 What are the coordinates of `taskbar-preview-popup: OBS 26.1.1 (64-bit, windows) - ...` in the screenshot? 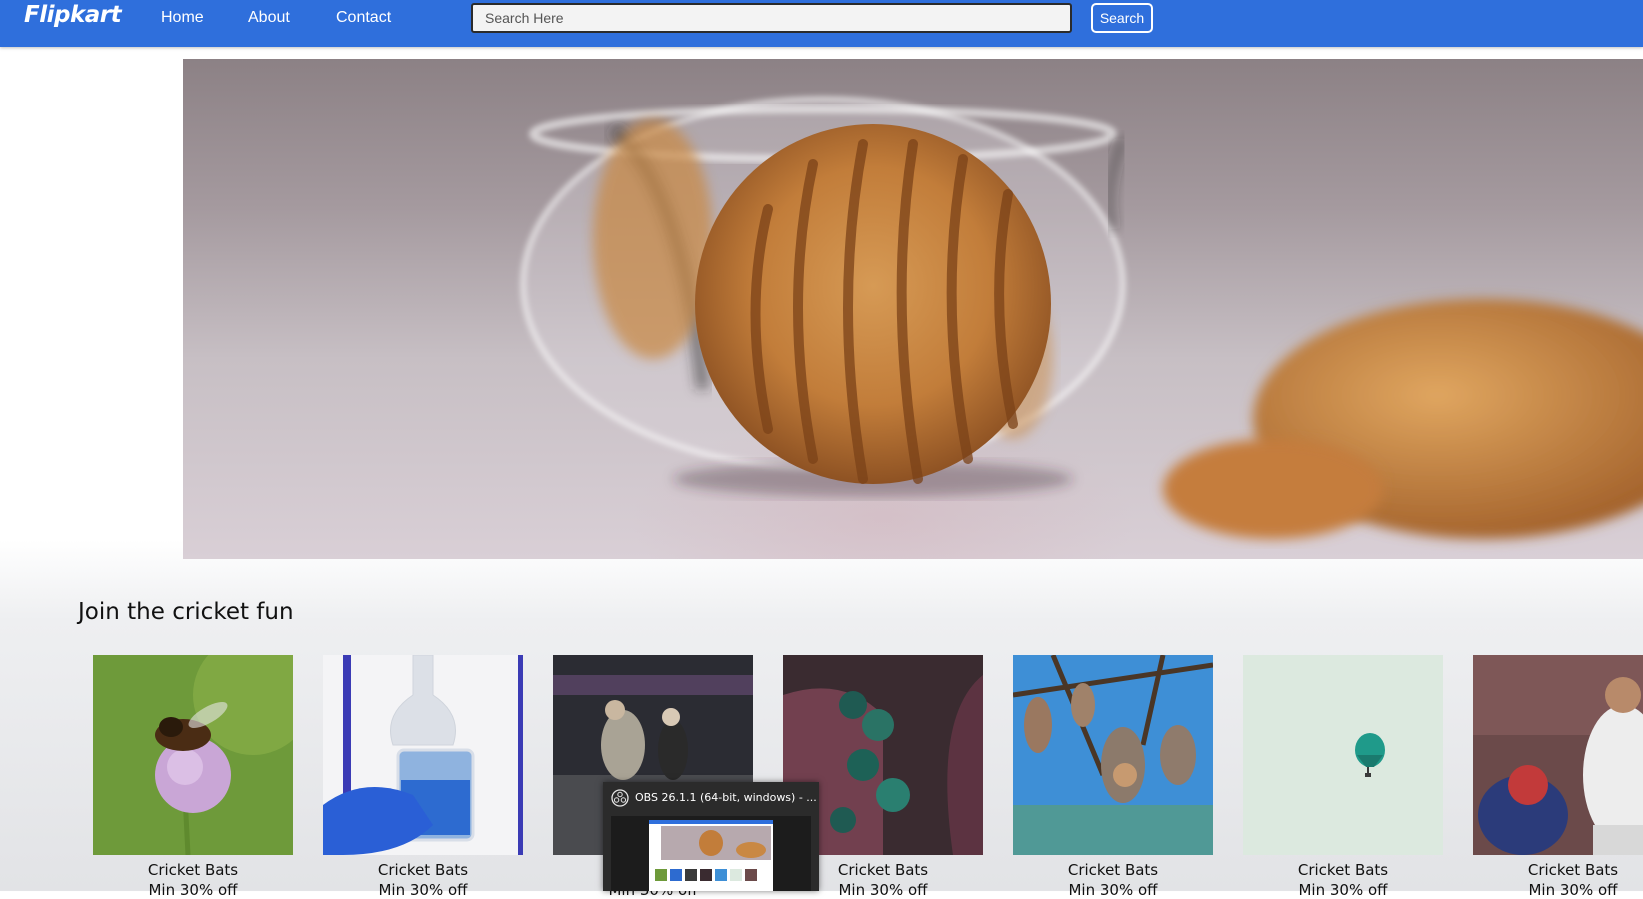 It's located at (711, 836).